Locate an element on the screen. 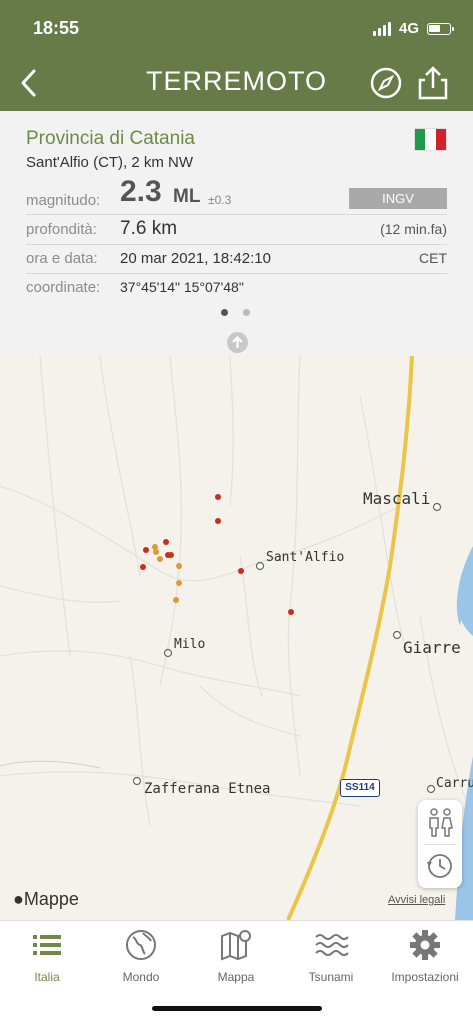 This screenshot has height=1025, width=473. people-icon is located at coordinates (441, 822).